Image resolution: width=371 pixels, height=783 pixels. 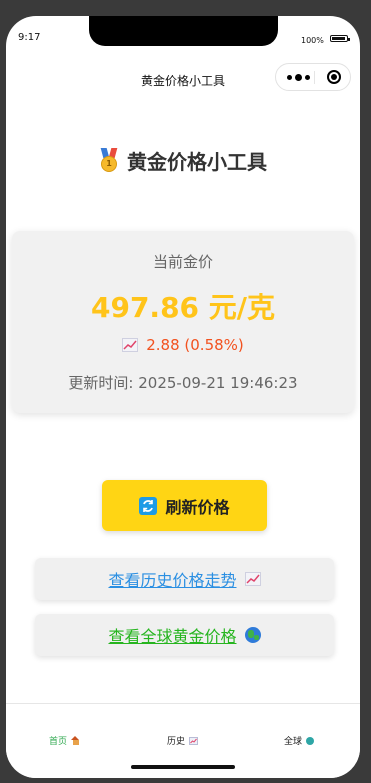 I want to click on price-value: 497.86 元/克, so click(x=183, y=307).